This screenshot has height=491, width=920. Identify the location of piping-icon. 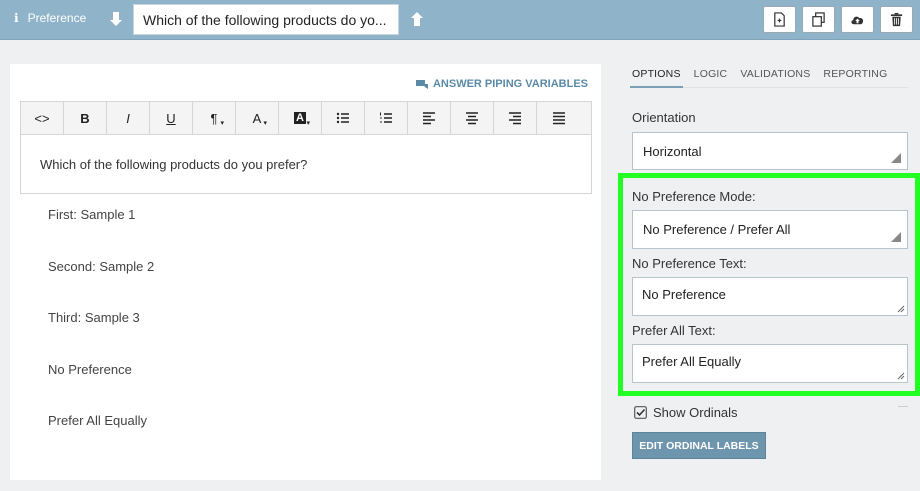
(421, 84).